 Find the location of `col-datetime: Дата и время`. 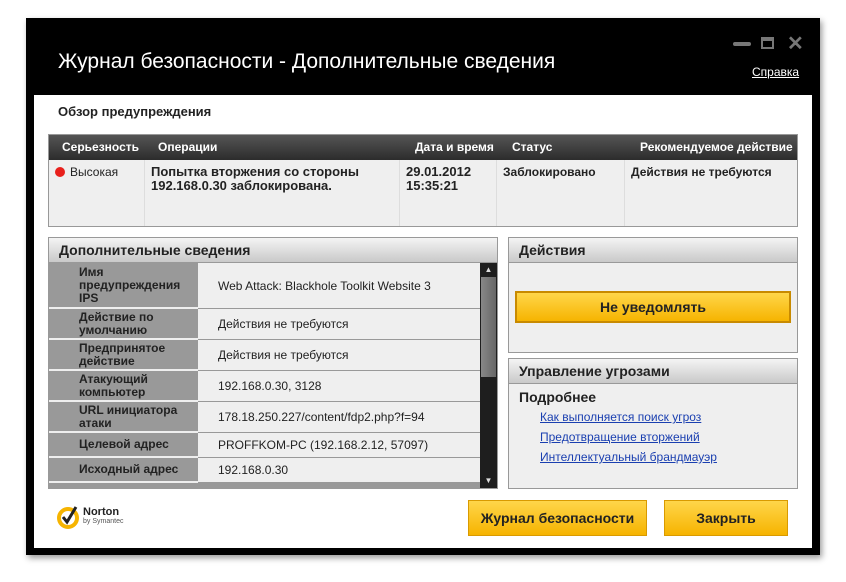

col-datetime: Дата и время is located at coordinates (454, 147).